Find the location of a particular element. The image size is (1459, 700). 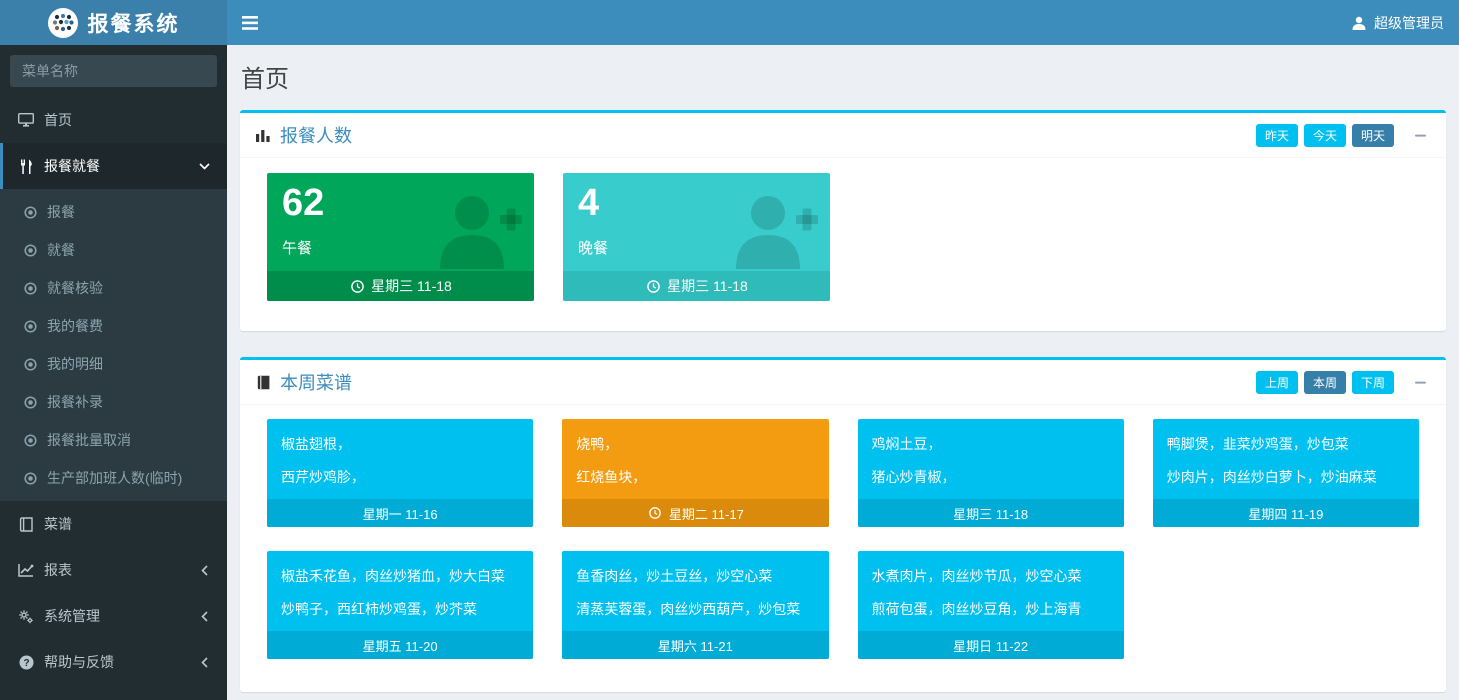

sidebar-item-recipes: 菜谱 is located at coordinates (113, 524).